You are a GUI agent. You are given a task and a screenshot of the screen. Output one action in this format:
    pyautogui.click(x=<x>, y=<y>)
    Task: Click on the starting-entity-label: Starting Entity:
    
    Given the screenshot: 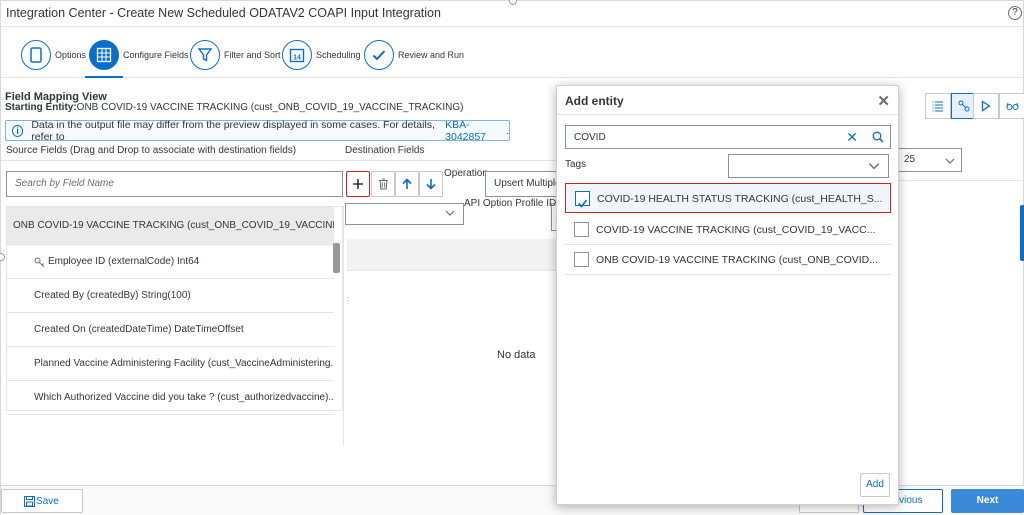 What is the action you would take?
    pyautogui.click(x=41, y=107)
    